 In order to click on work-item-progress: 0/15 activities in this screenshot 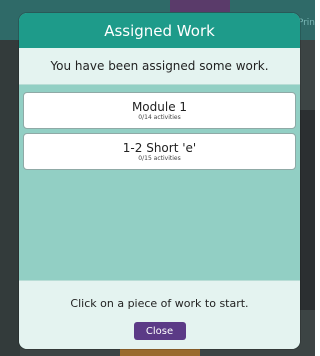, I will do `click(159, 158)`.